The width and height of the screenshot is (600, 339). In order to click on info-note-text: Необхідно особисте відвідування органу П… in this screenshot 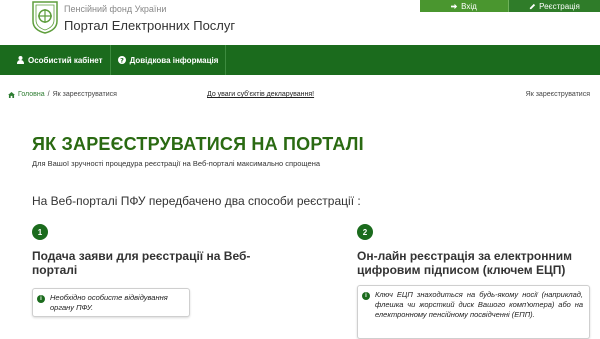, I will do `click(109, 302)`.